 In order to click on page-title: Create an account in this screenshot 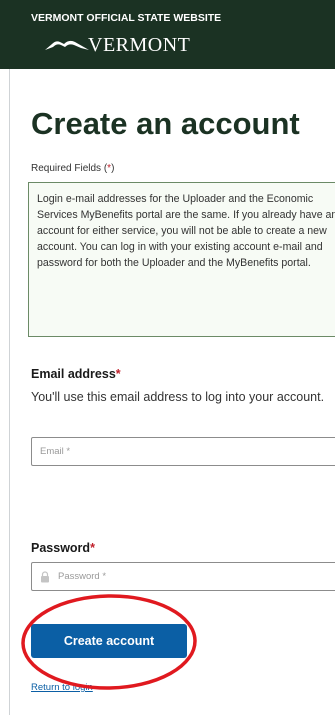, I will do `click(165, 123)`.